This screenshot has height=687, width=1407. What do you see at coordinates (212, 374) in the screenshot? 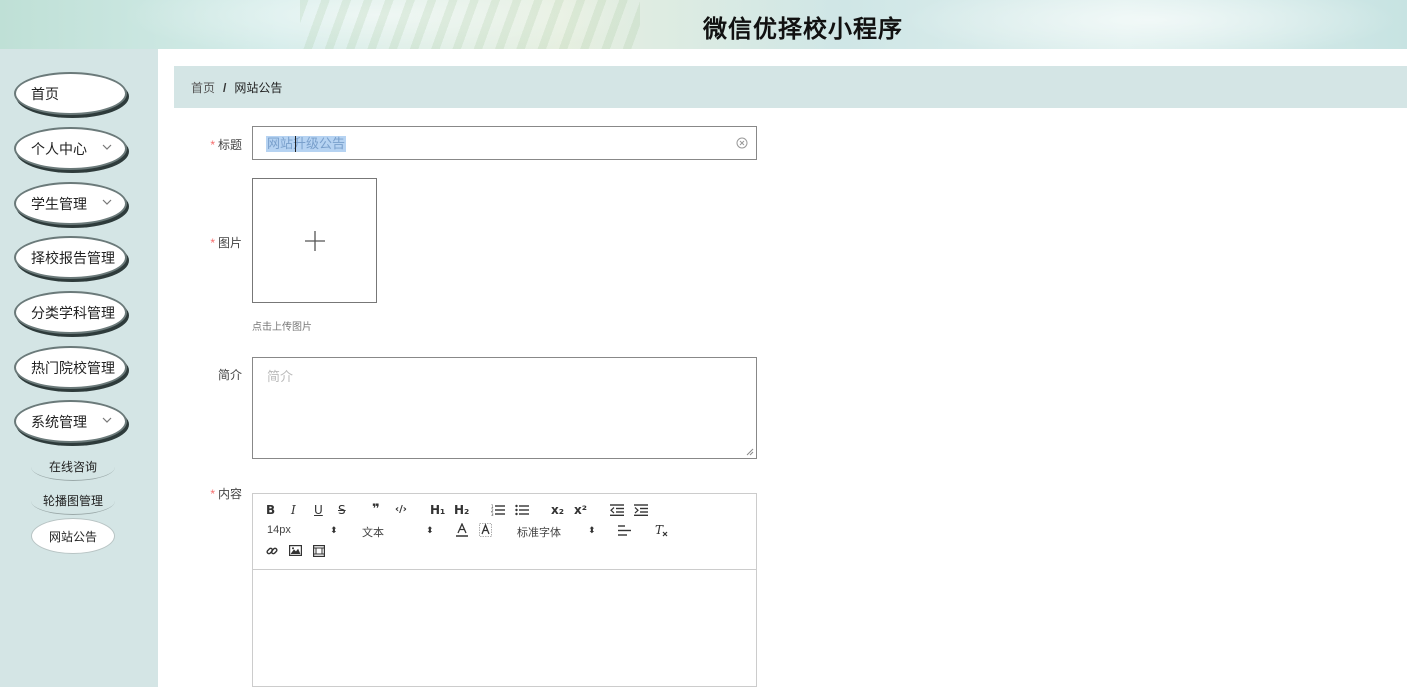
I see `intro-label: 简介` at bounding box center [212, 374].